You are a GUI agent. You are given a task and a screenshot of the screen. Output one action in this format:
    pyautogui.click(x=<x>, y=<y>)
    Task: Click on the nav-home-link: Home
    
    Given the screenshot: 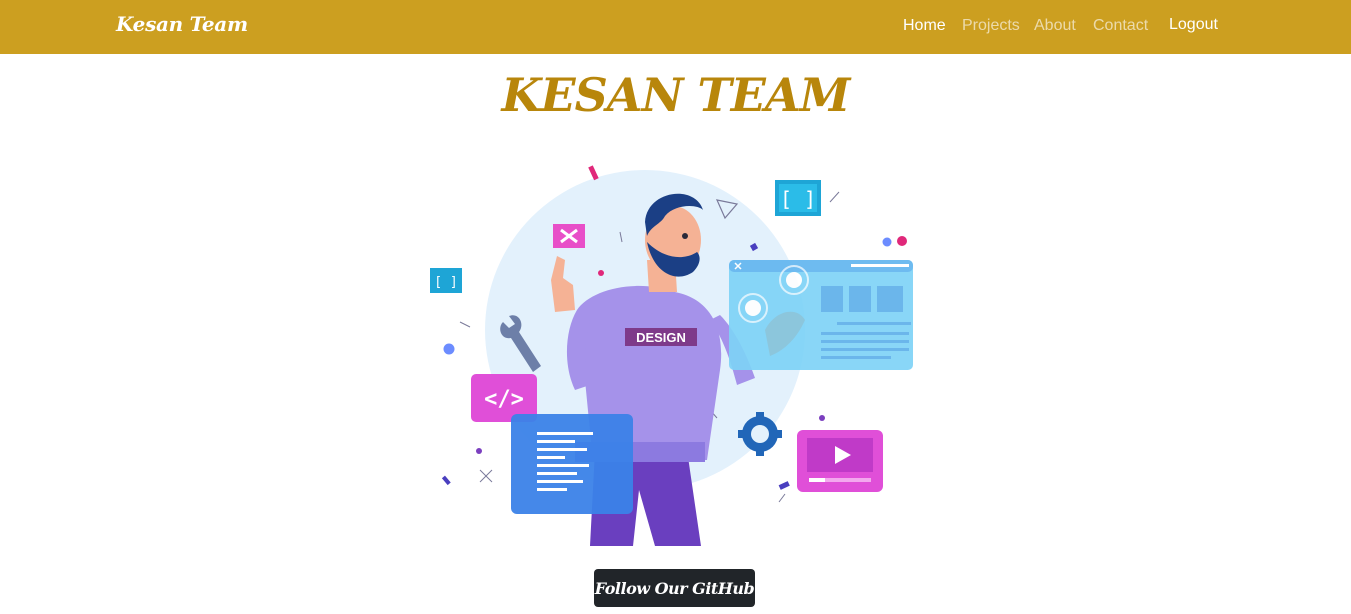 What is the action you would take?
    pyautogui.click(x=924, y=26)
    